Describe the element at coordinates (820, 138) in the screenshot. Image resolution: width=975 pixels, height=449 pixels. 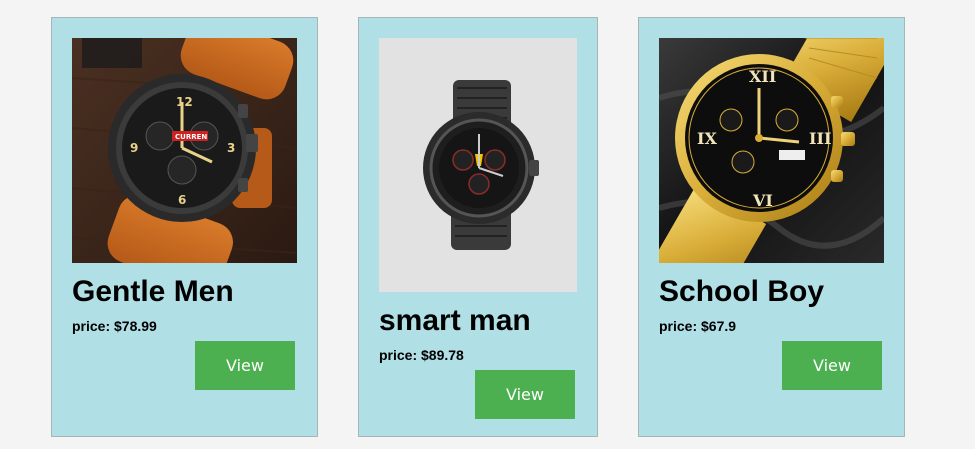
I see `svg-text: III` at that location.